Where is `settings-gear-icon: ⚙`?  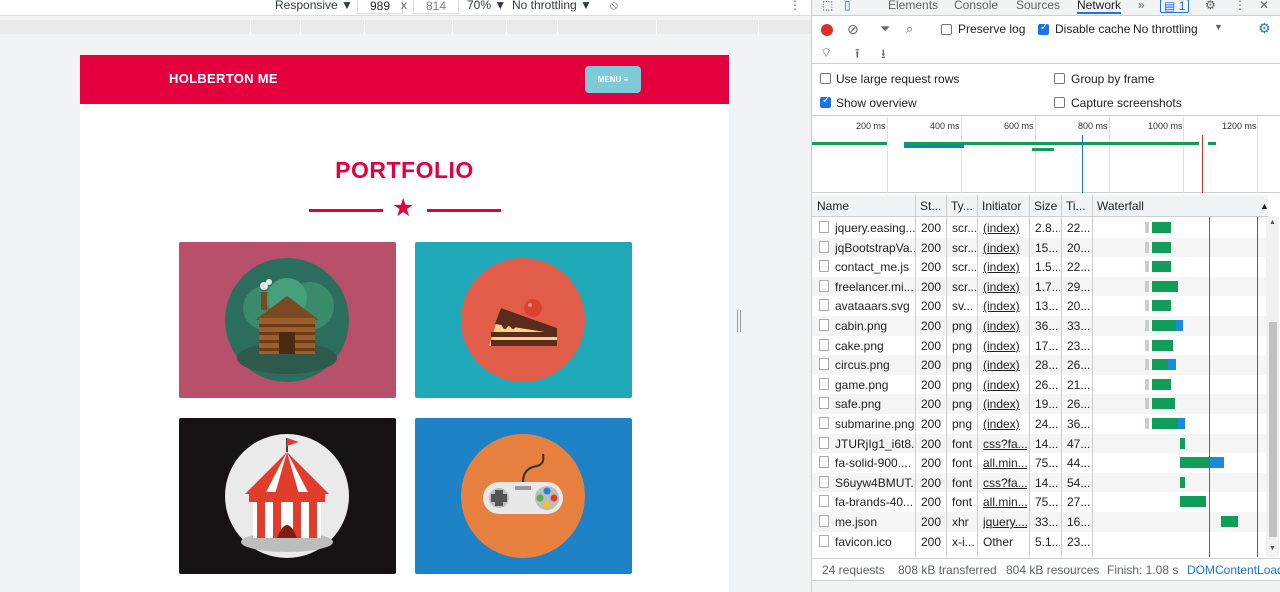 settings-gear-icon: ⚙ is located at coordinates (1210, 6).